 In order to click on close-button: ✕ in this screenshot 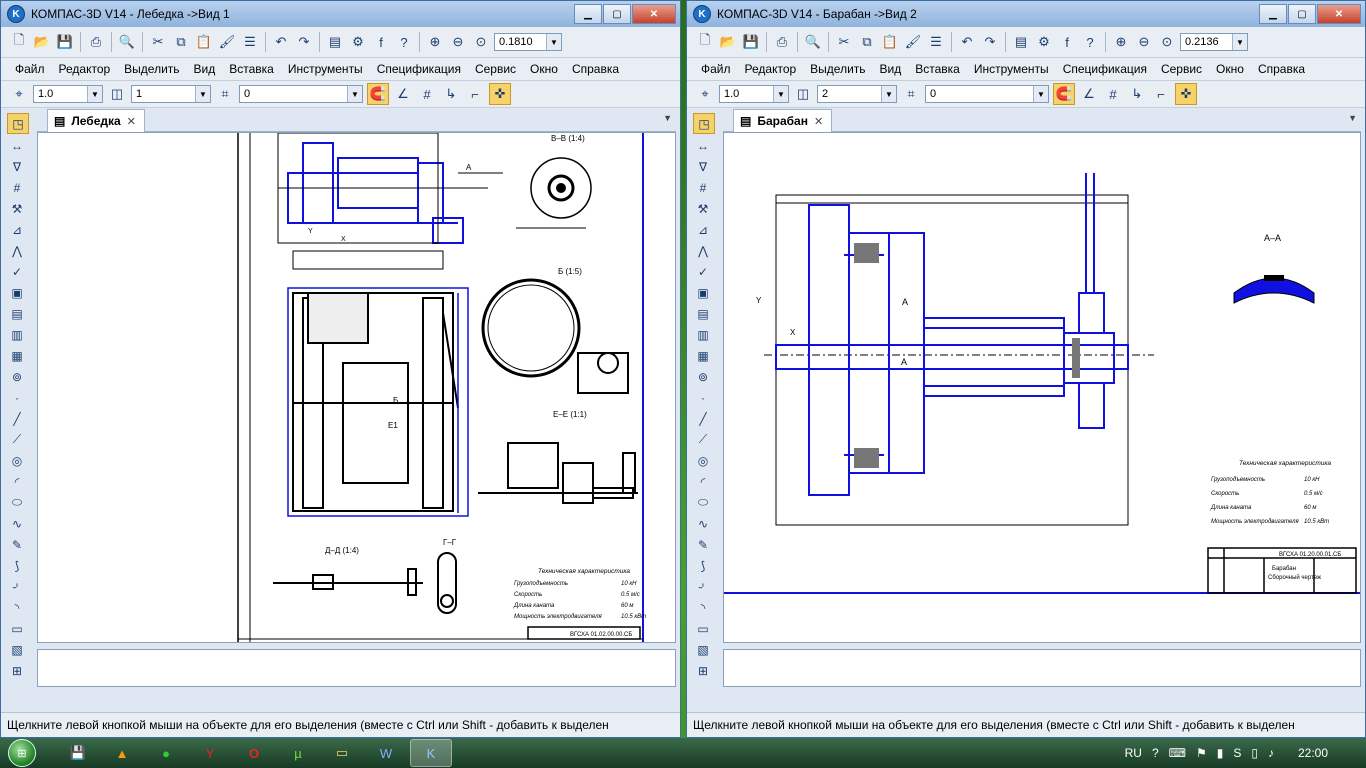, I will do `click(654, 14)`.